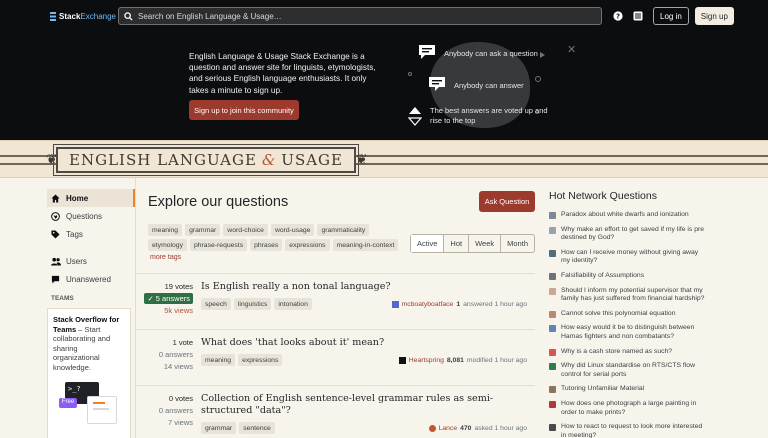 This screenshot has height=438, width=768. What do you see at coordinates (410, 74) in the screenshot?
I see `decor-dot` at bounding box center [410, 74].